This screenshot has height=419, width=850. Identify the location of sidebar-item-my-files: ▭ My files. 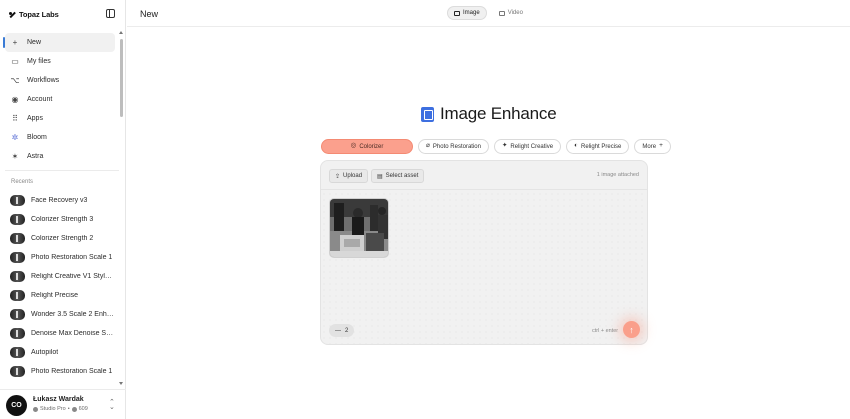
(60, 61).